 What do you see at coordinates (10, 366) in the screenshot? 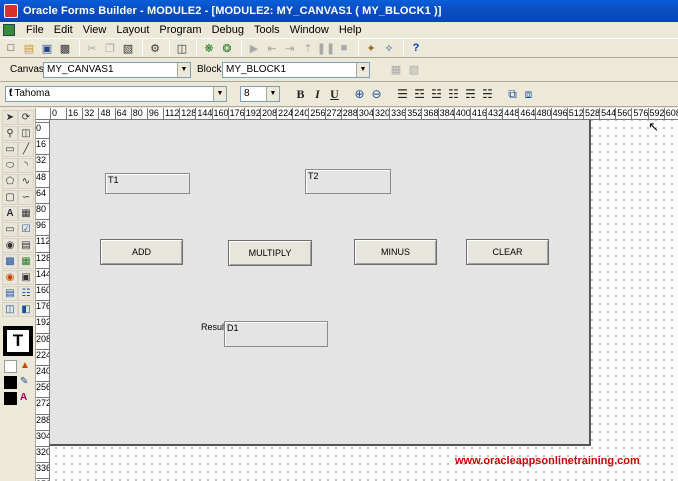
I see `fill-color-swatch` at bounding box center [10, 366].